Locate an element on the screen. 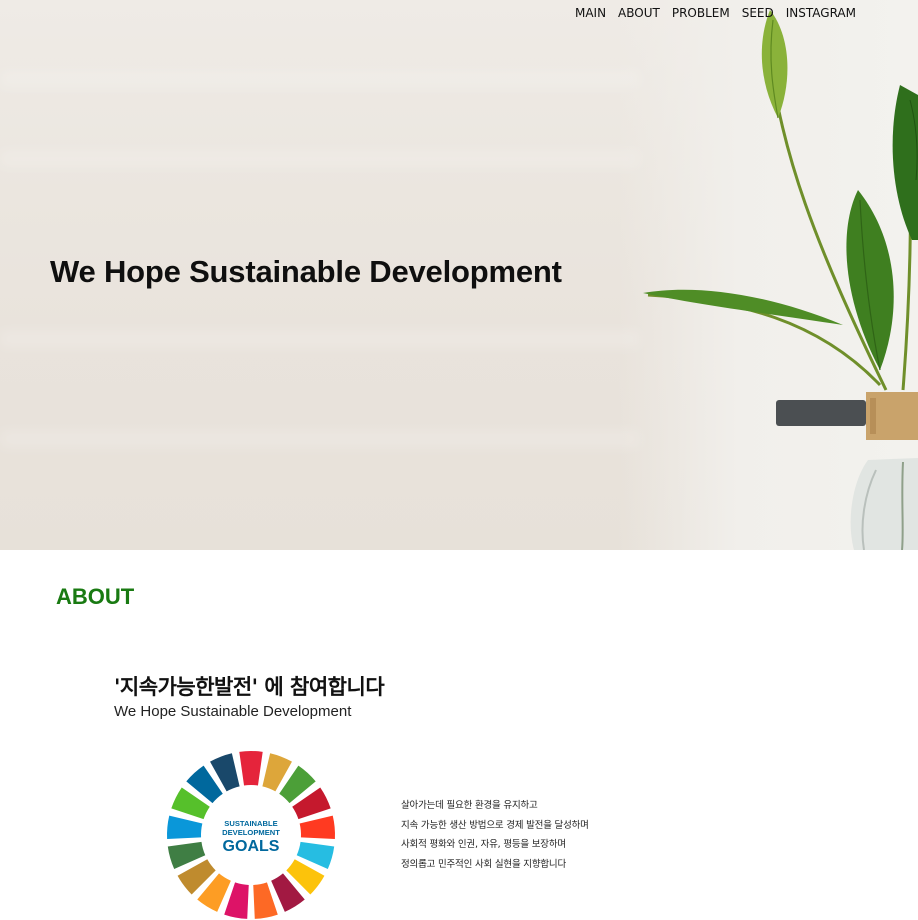 Image resolution: width=918 pixels, height=920 pixels. about-title-korean: '지속가능한발전' 에 참여합니다 is located at coordinates (249, 687).